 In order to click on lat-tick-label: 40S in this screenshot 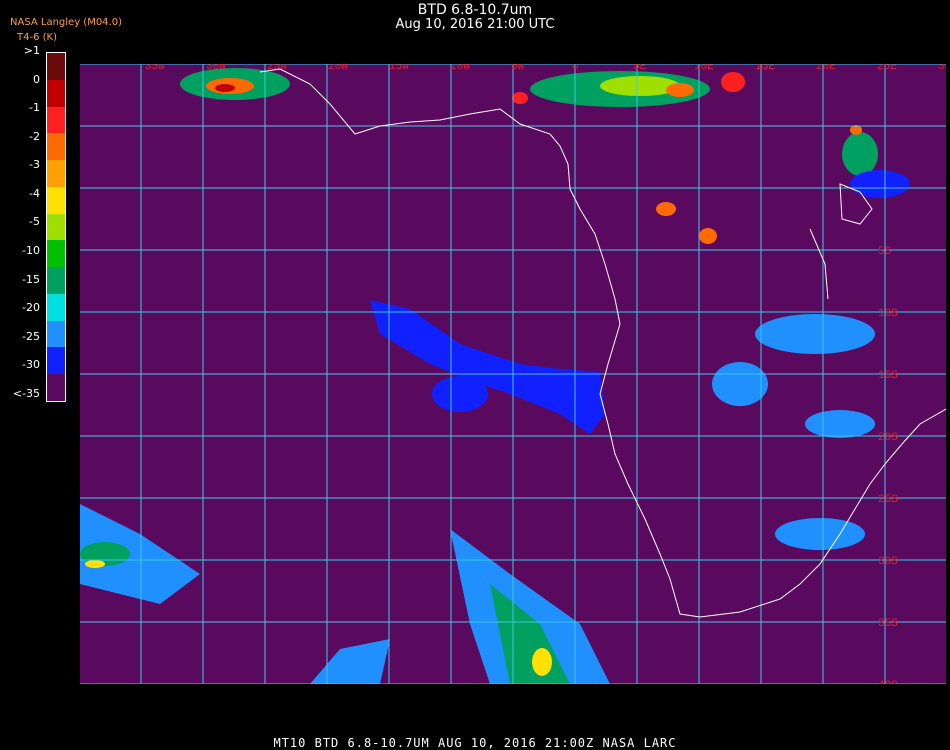, I will do `click(888, 682)`.